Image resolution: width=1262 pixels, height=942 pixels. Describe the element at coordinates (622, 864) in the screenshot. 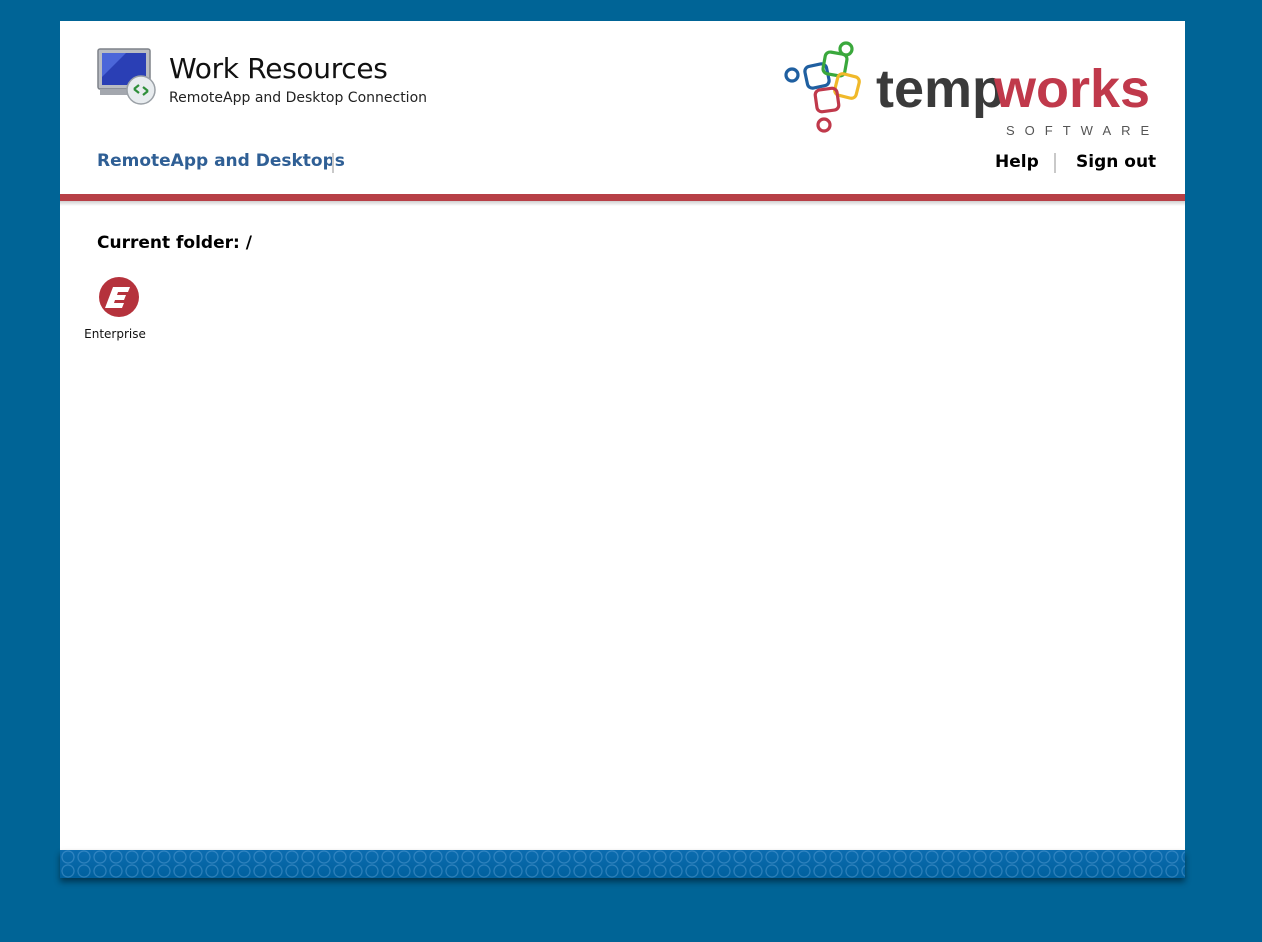

I see `footer-pattern-band` at that location.